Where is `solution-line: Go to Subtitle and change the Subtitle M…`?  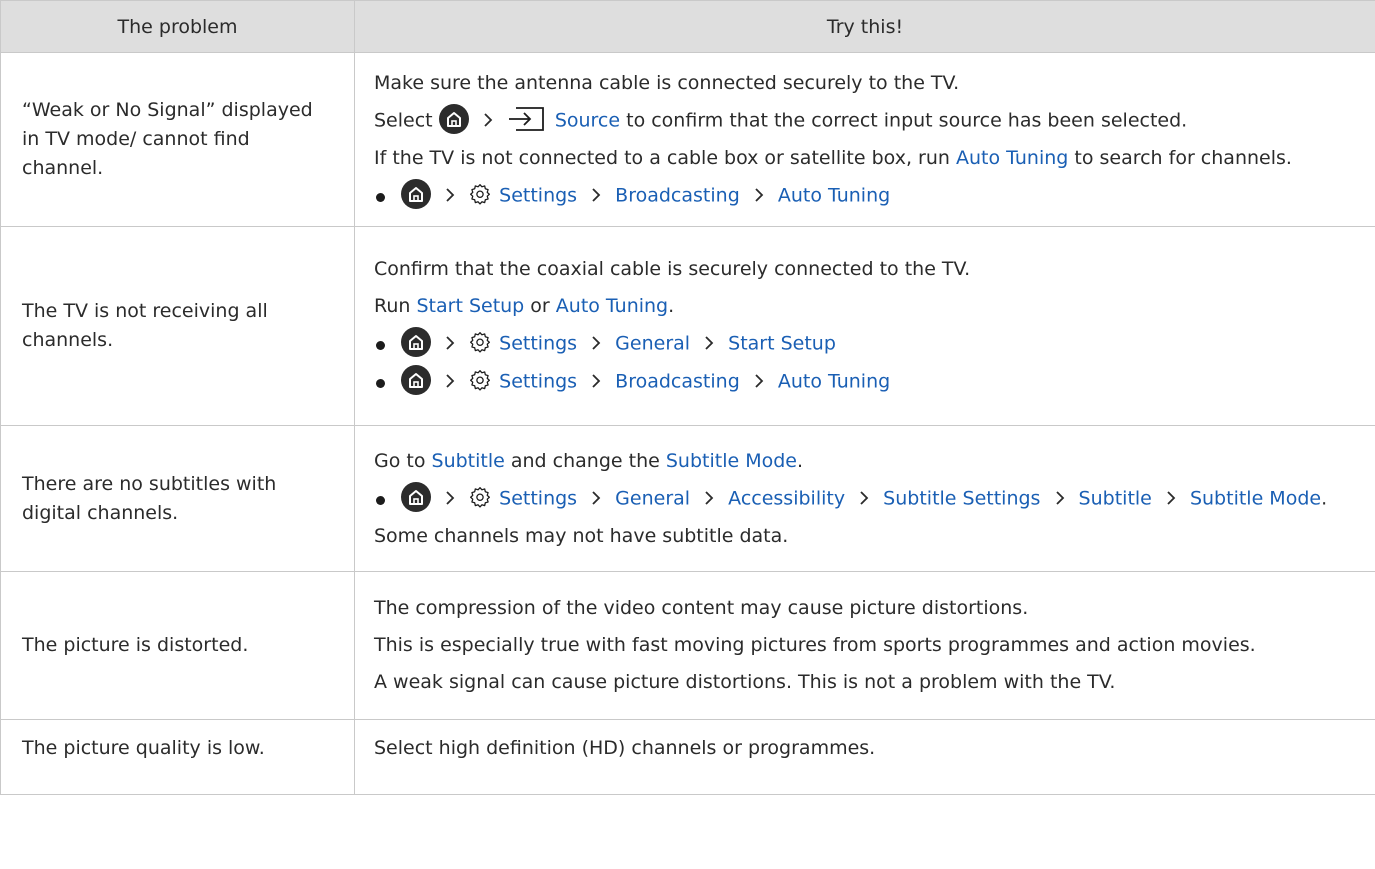
solution-line: Go to Subtitle and change the Subtitle M… is located at coordinates (870, 461).